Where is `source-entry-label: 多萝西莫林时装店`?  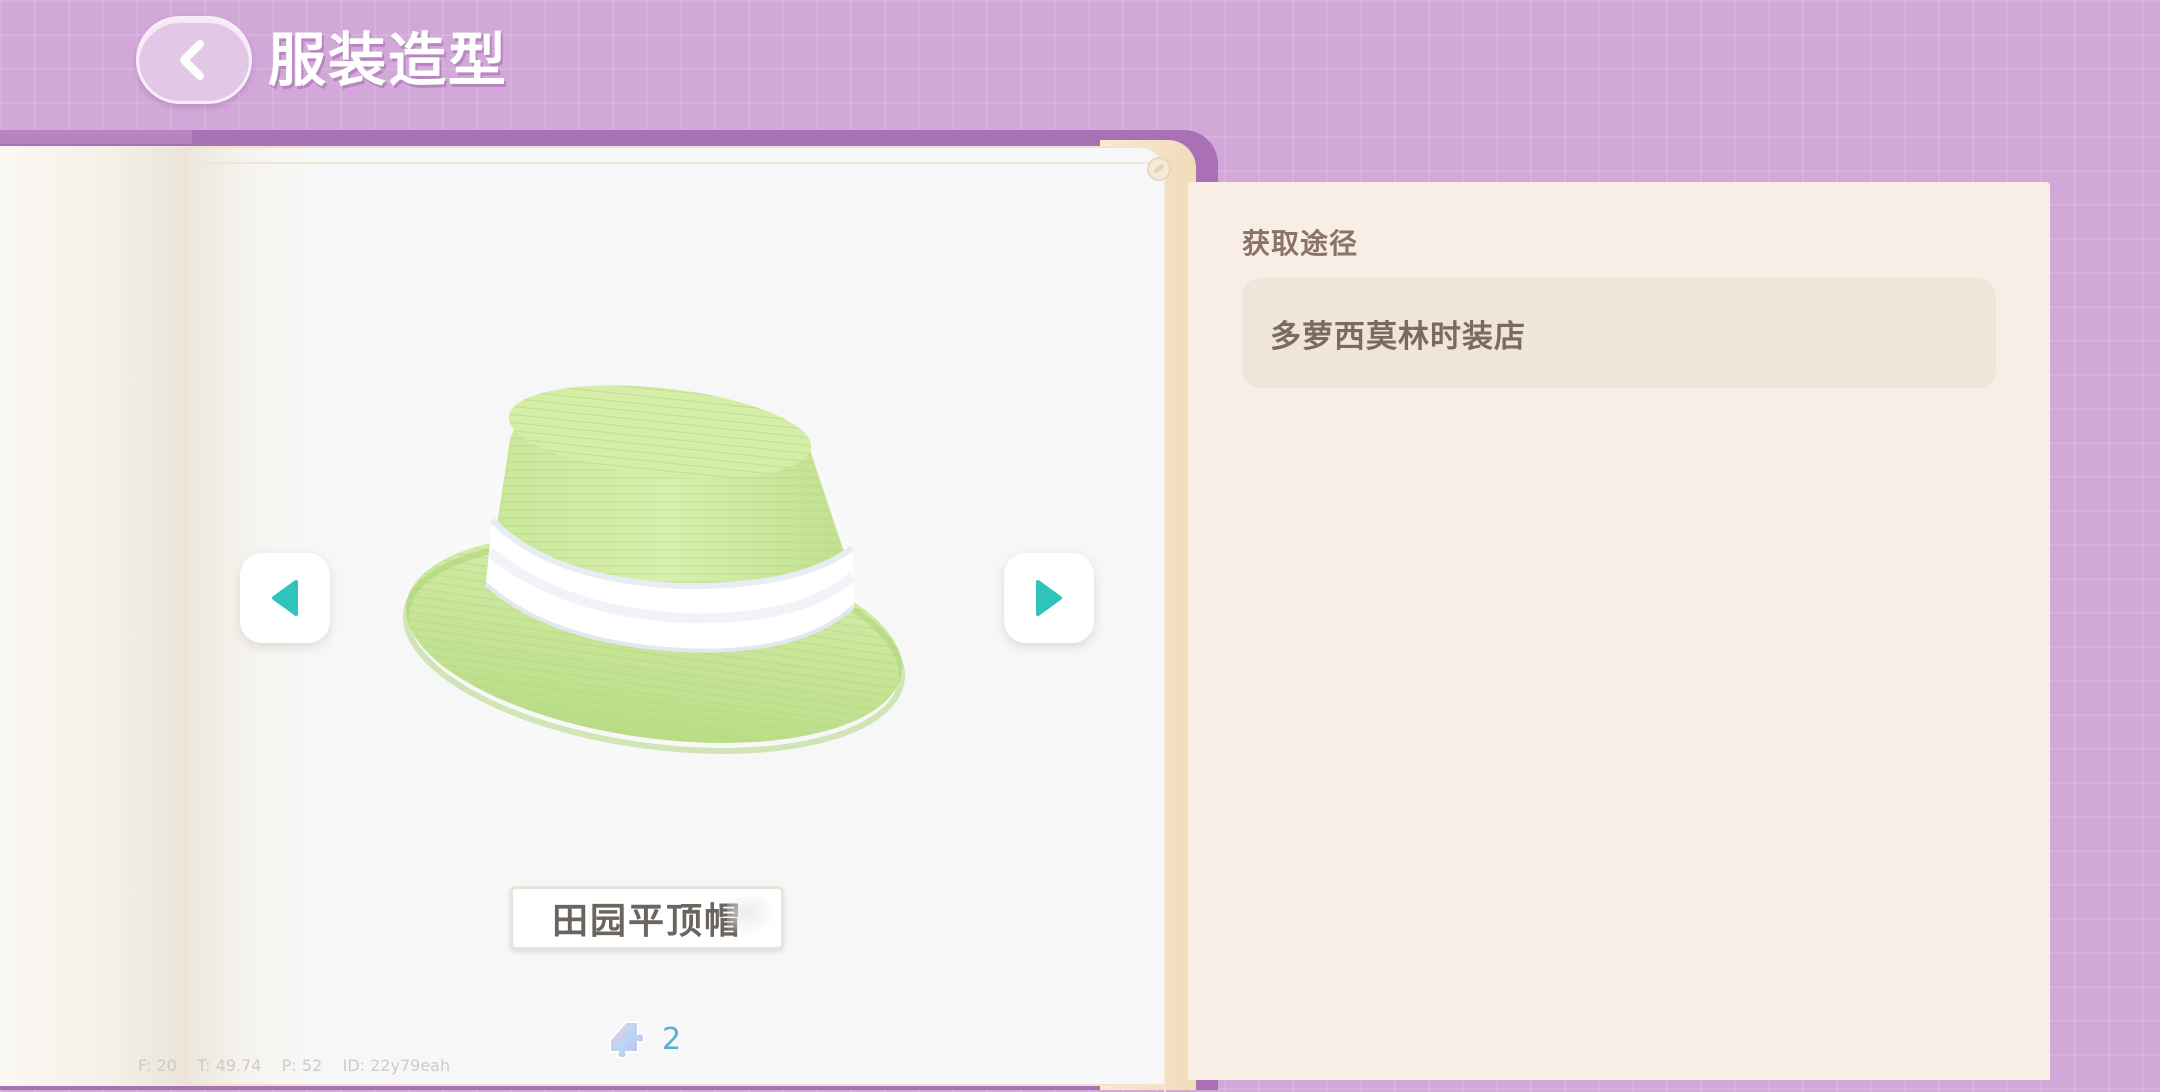
source-entry-label: 多萝西莫林时装店 is located at coordinates (1398, 336).